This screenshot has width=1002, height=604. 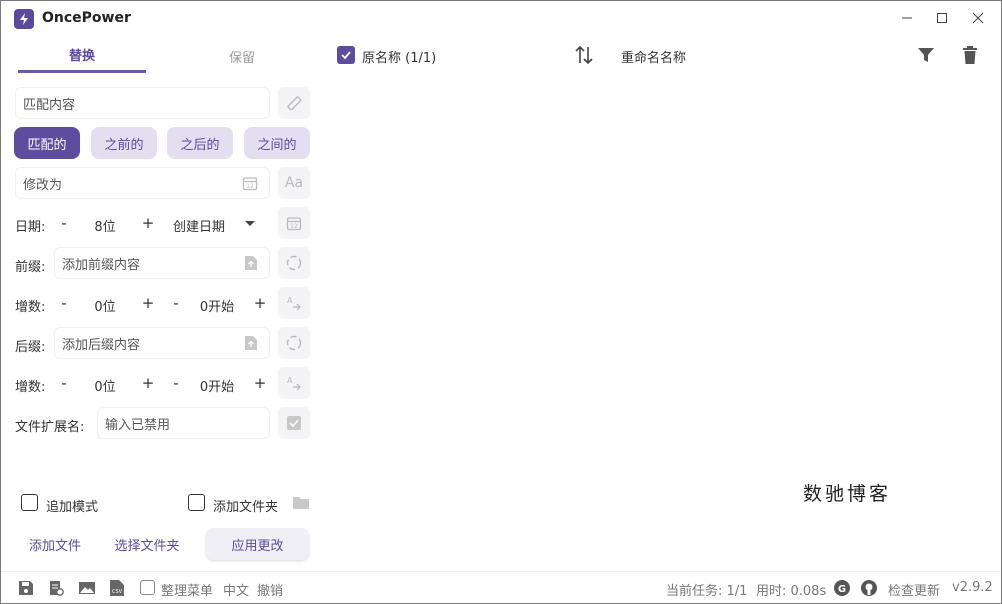 What do you see at coordinates (926, 55) in the screenshot?
I see `filter-icon` at bounding box center [926, 55].